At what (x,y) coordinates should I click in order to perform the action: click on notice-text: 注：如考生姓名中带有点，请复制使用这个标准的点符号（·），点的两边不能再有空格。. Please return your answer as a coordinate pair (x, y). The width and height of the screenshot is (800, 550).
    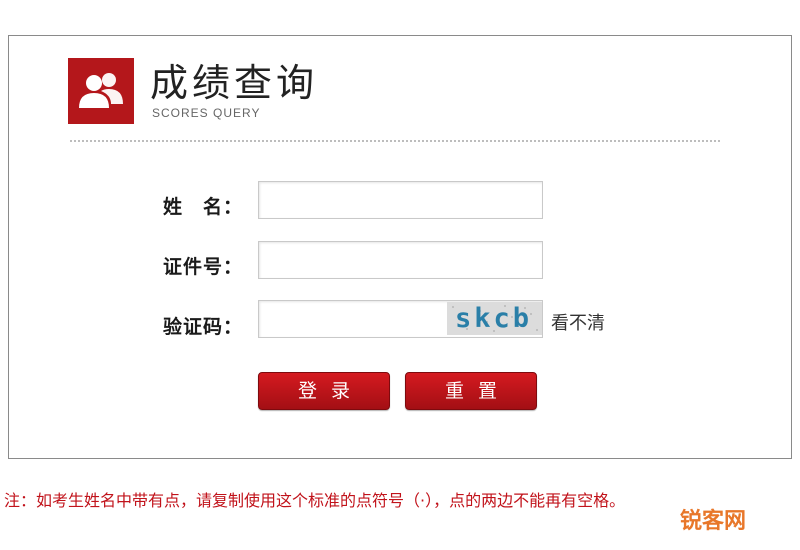
    Looking at the image, I should click on (315, 500).